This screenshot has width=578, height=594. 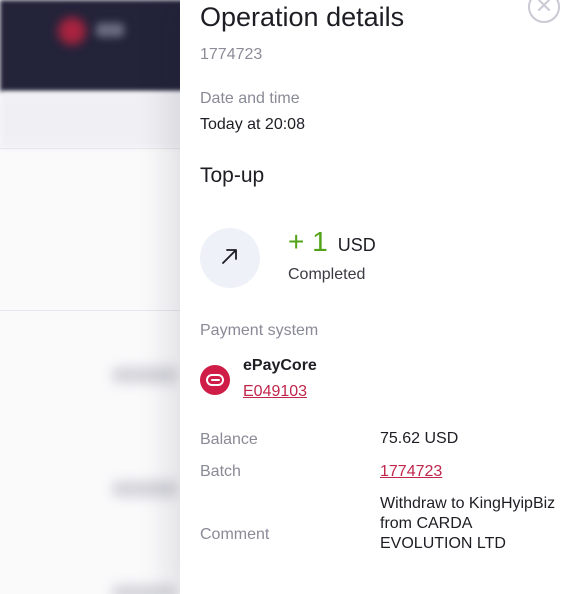 What do you see at coordinates (252, 124) in the screenshot?
I see `date-time-value: Today at 20:08` at bounding box center [252, 124].